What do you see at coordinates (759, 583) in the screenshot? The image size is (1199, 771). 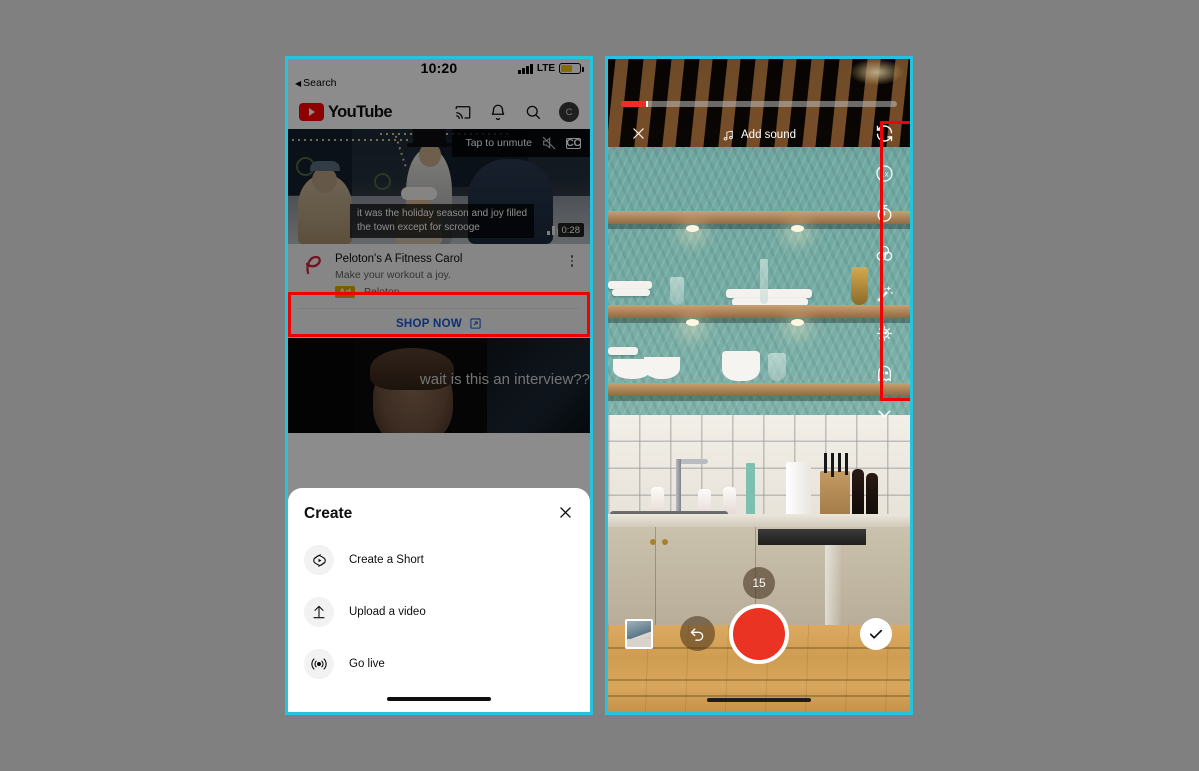 I see `duration-badge: 15` at bounding box center [759, 583].